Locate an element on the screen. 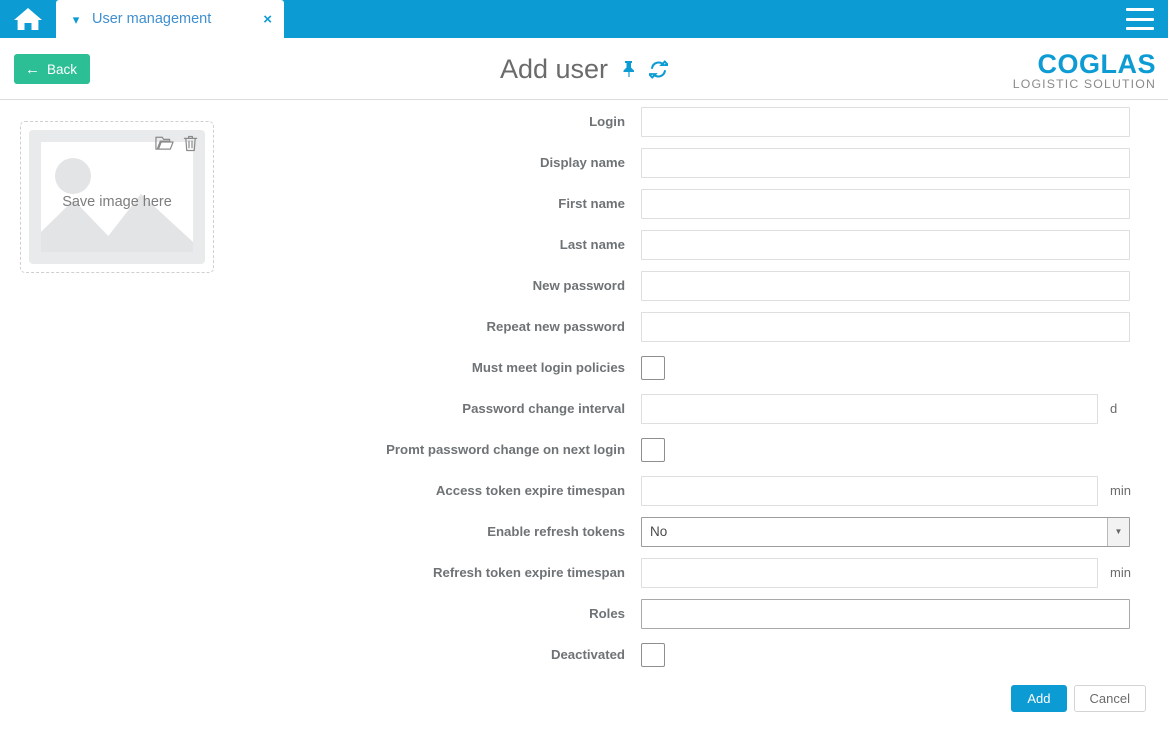 The image size is (1168, 744). field-control: d is located at coordinates (893, 408).